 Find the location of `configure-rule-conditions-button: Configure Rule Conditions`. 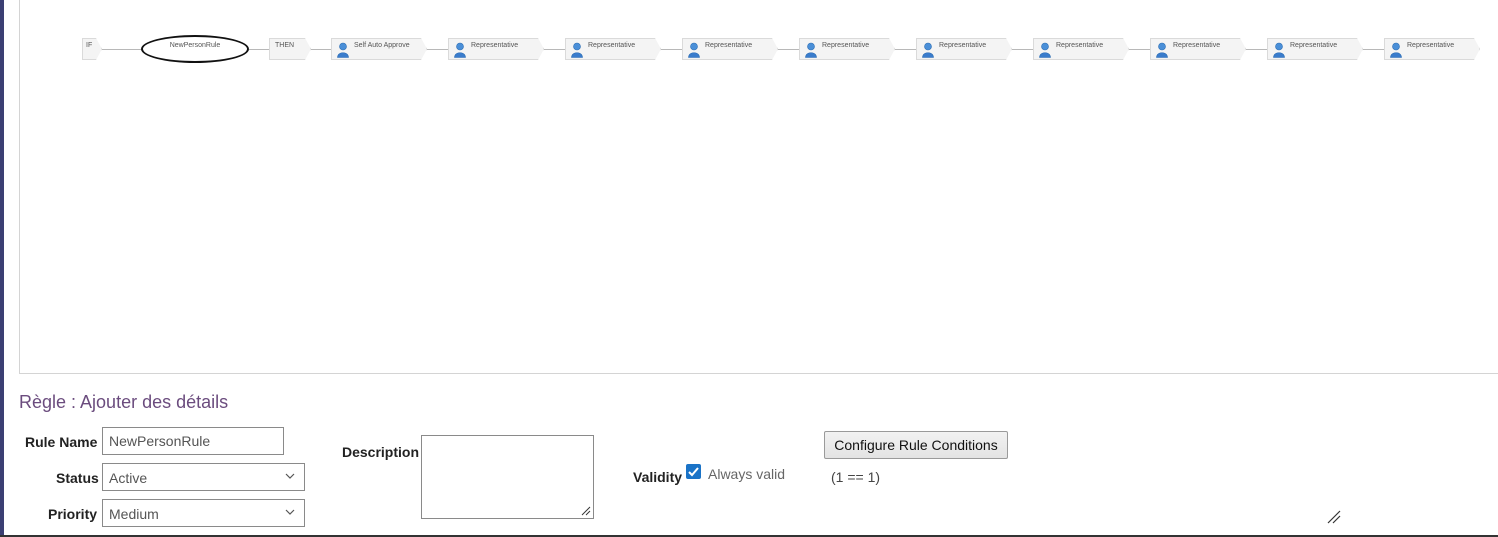

configure-rule-conditions-button: Configure Rule Conditions is located at coordinates (916, 445).